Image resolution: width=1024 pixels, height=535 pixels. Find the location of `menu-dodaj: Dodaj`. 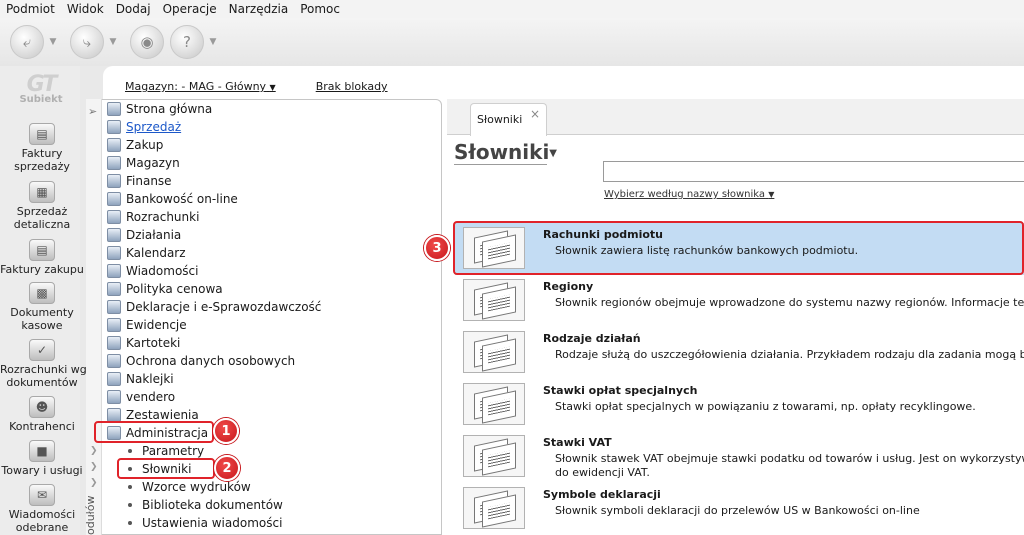

menu-dodaj: Dodaj is located at coordinates (133, 9).